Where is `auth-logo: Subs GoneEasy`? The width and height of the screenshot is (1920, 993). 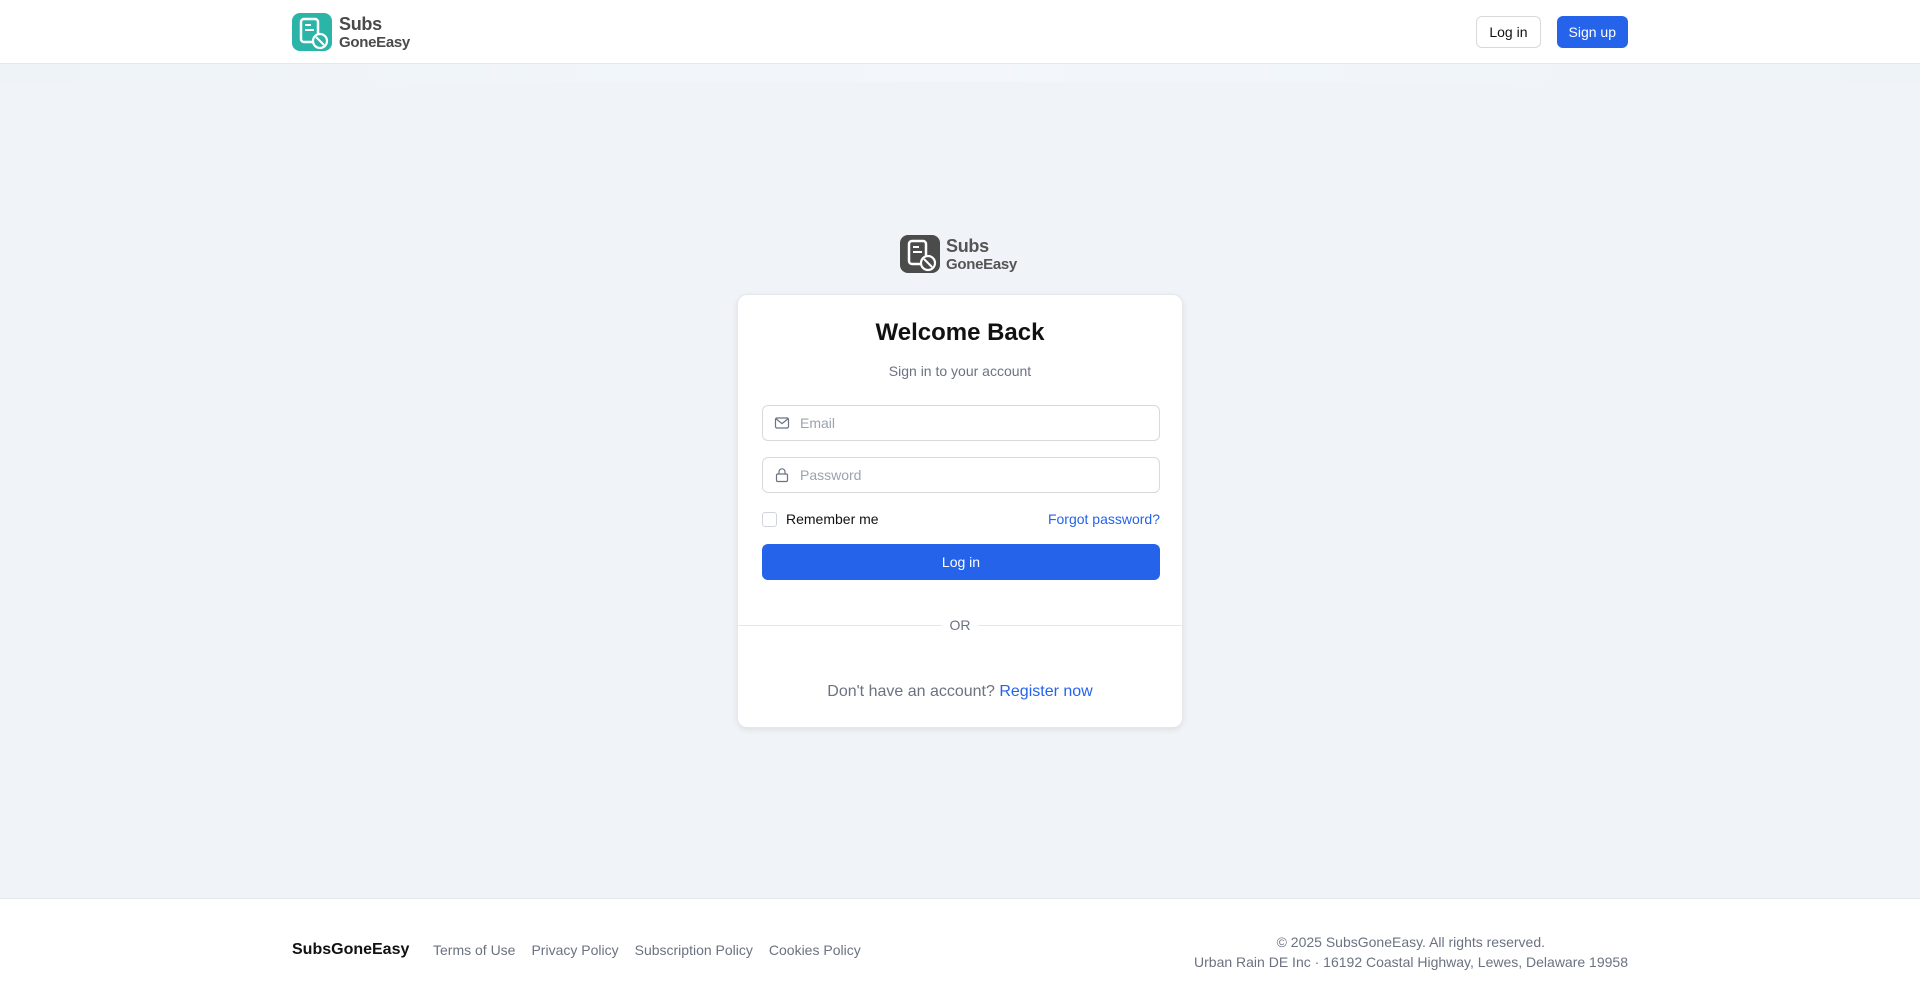 auth-logo: Subs GoneEasy is located at coordinates (958, 254).